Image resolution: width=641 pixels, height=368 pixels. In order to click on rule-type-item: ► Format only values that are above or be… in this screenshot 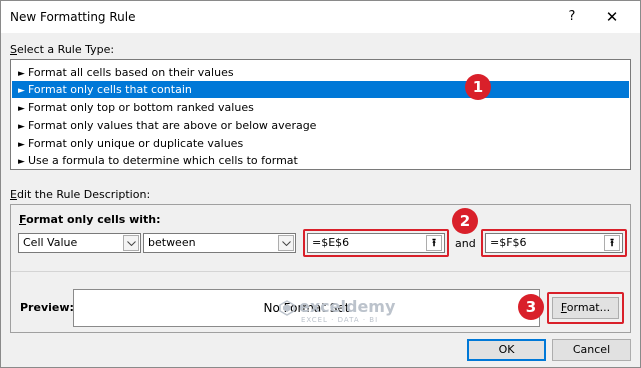, I will do `click(320, 125)`.